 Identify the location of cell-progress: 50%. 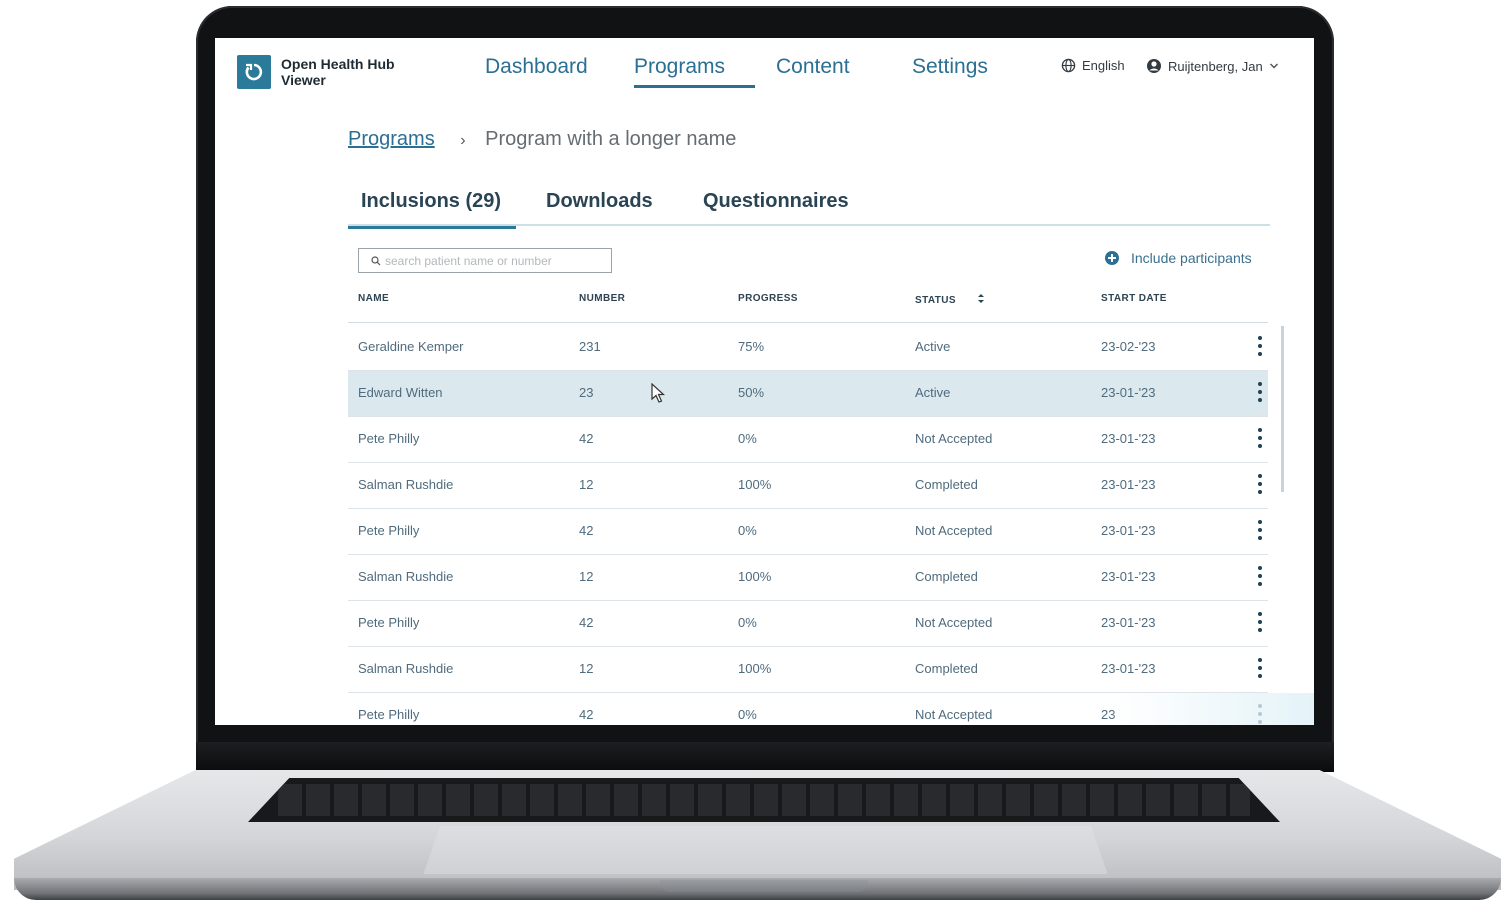
(751, 392).